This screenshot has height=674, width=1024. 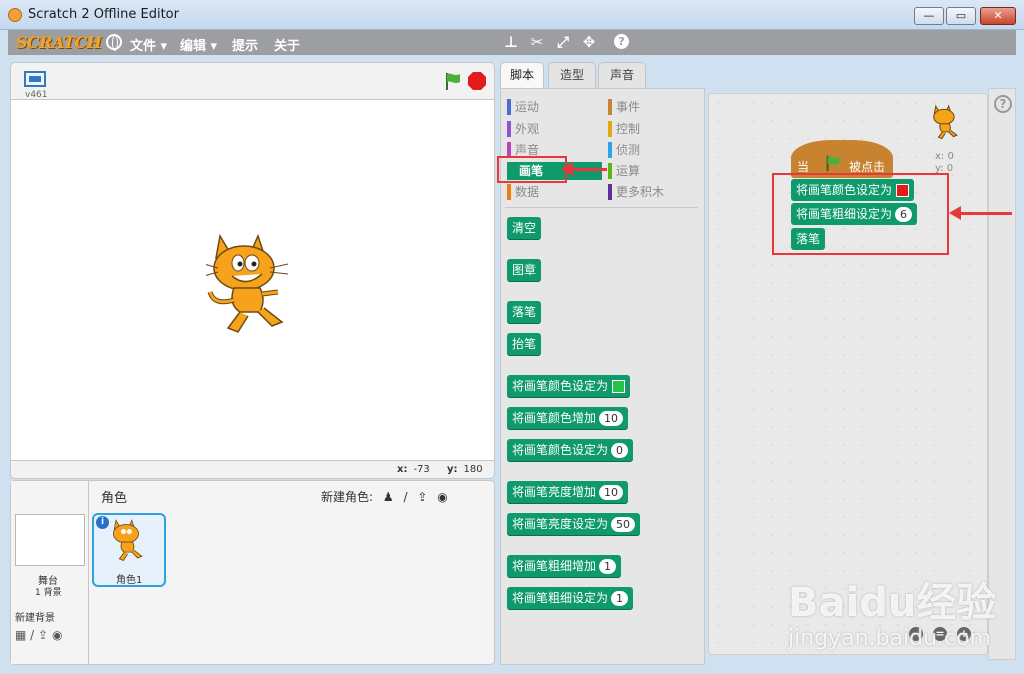 I want to click on sprites-header: 角色, so click(x=114, y=498).